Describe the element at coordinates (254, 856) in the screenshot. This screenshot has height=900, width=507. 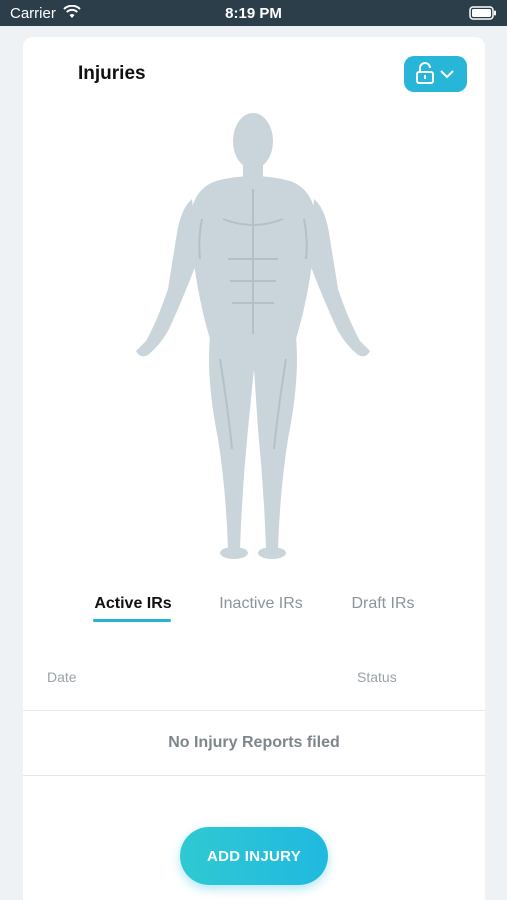
I see `add-injury-button: ADD INJURY` at that location.